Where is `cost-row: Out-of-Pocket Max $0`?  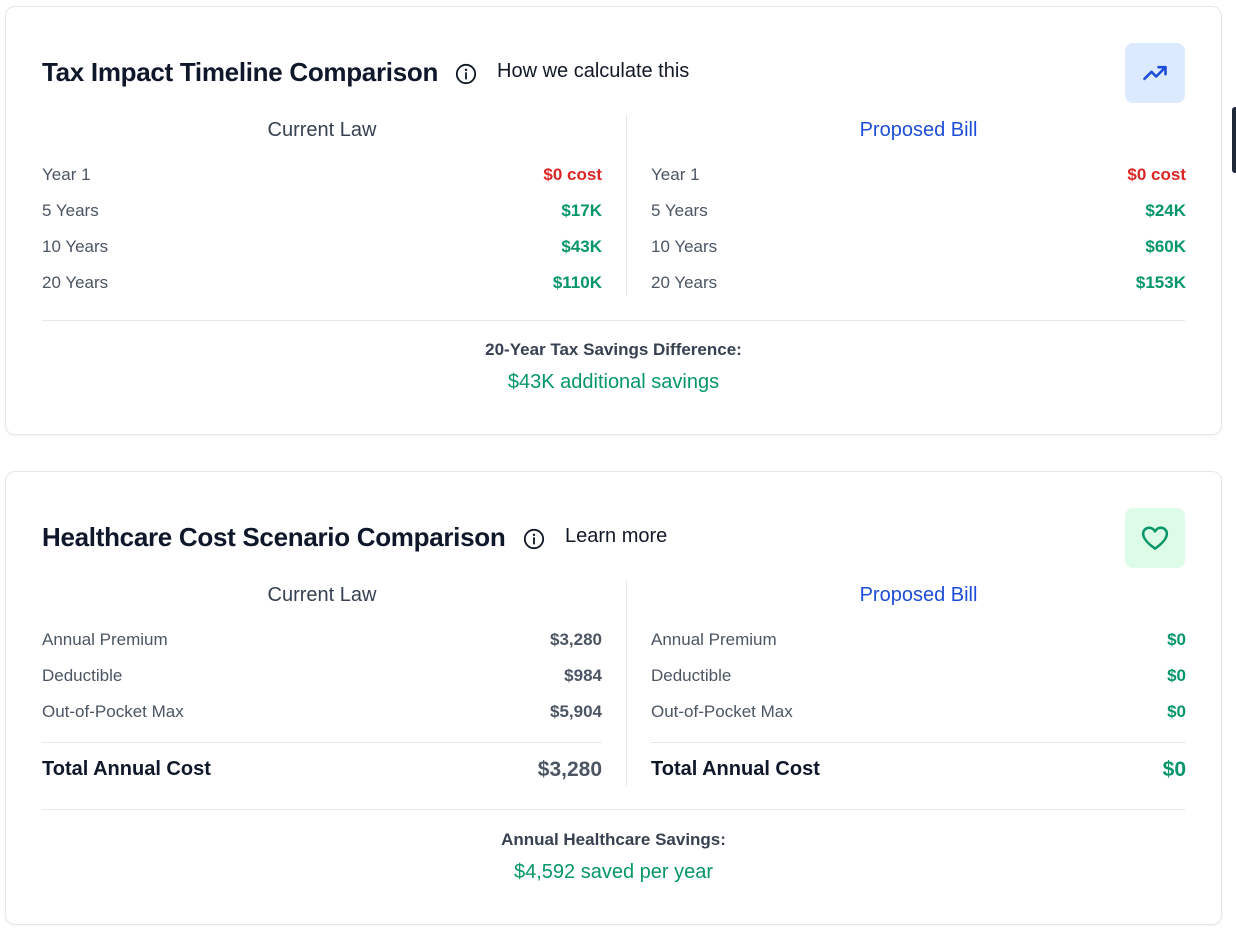
cost-row: Out-of-Pocket Max $0 is located at coordinates (918, 714).